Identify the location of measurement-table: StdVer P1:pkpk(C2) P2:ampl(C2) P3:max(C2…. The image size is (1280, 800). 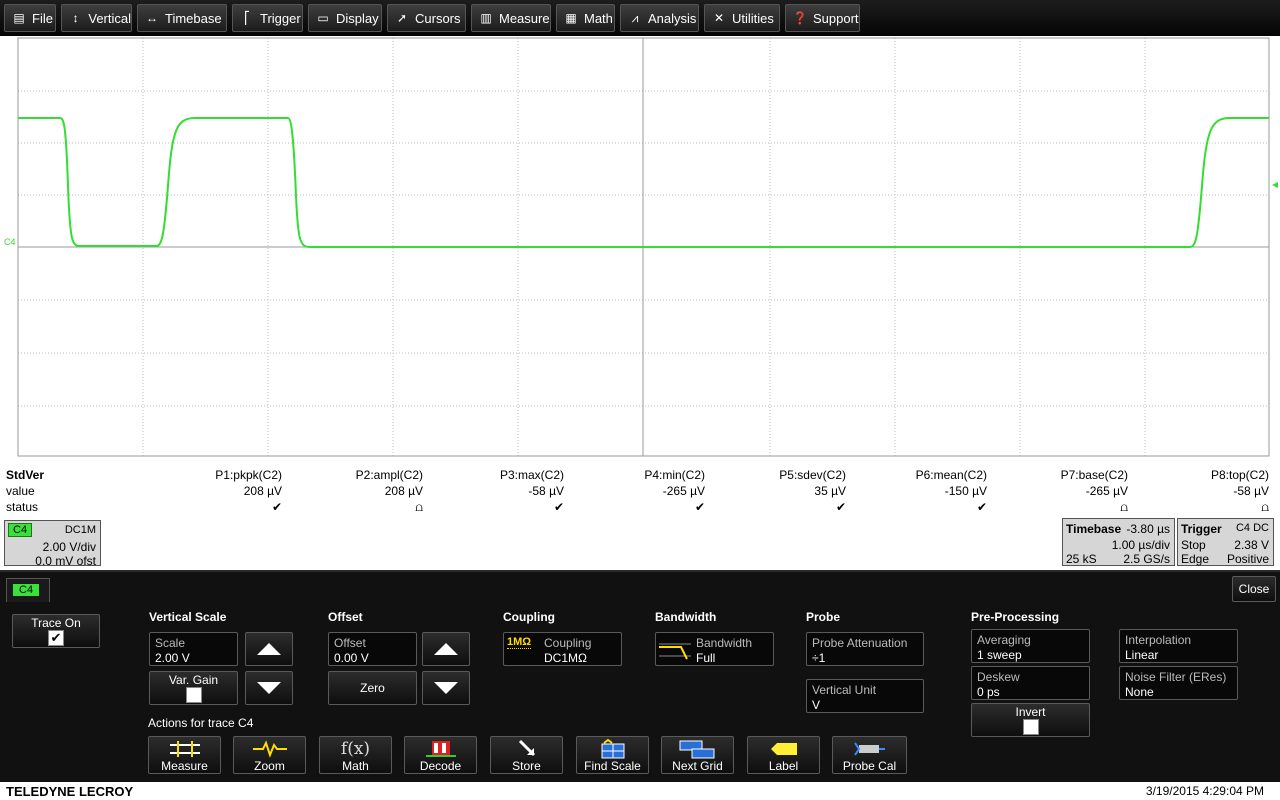
(640, 492).